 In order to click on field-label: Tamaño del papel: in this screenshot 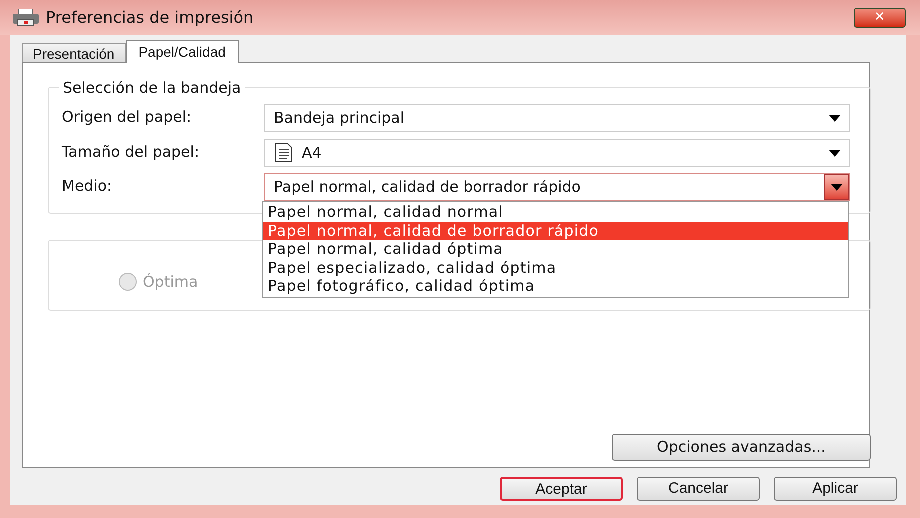, I will do `click(131, 152)`.